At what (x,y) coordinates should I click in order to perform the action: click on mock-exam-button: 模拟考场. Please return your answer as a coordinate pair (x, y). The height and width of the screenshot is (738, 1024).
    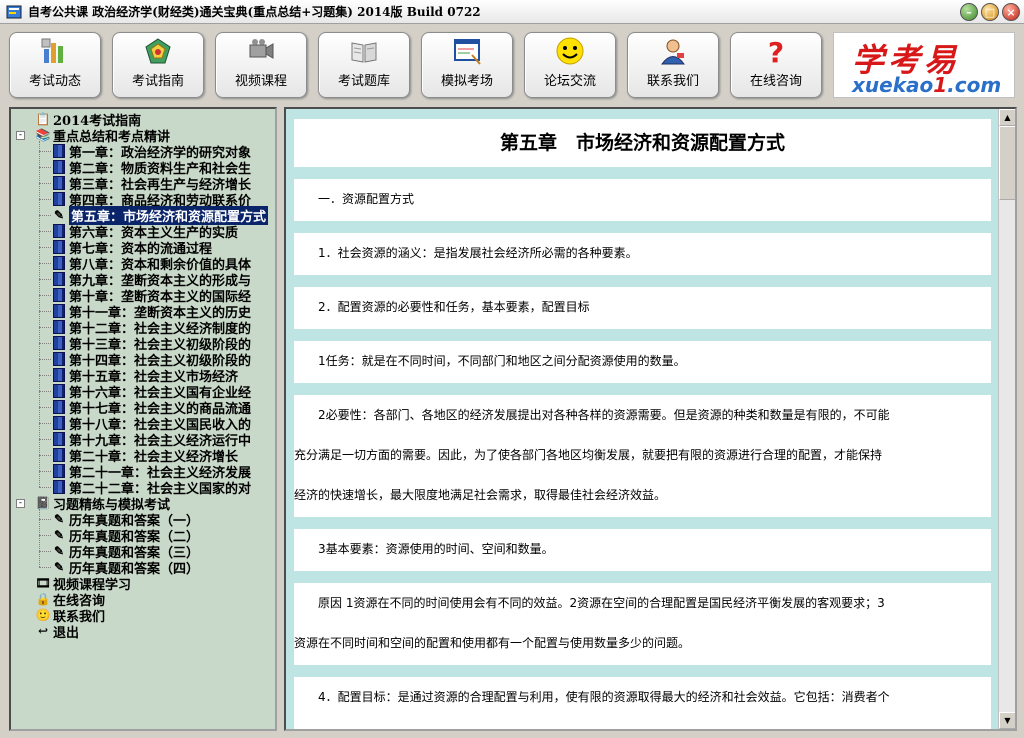
    Looking at the image, I should click on (467, 65).